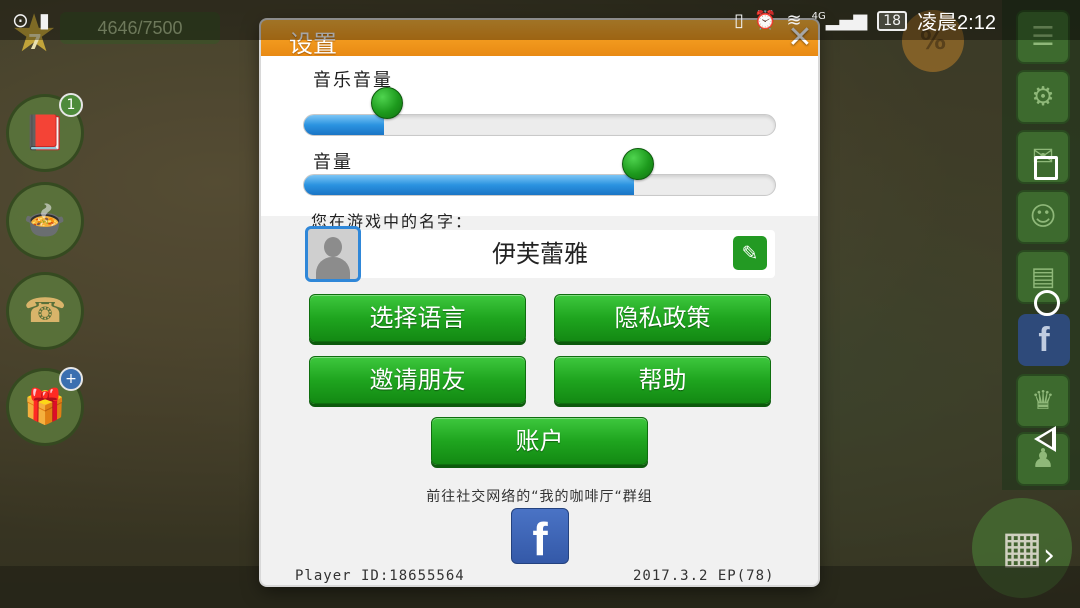  I want to click on cooking-pot-icon: 🍲, so click(45, 221).